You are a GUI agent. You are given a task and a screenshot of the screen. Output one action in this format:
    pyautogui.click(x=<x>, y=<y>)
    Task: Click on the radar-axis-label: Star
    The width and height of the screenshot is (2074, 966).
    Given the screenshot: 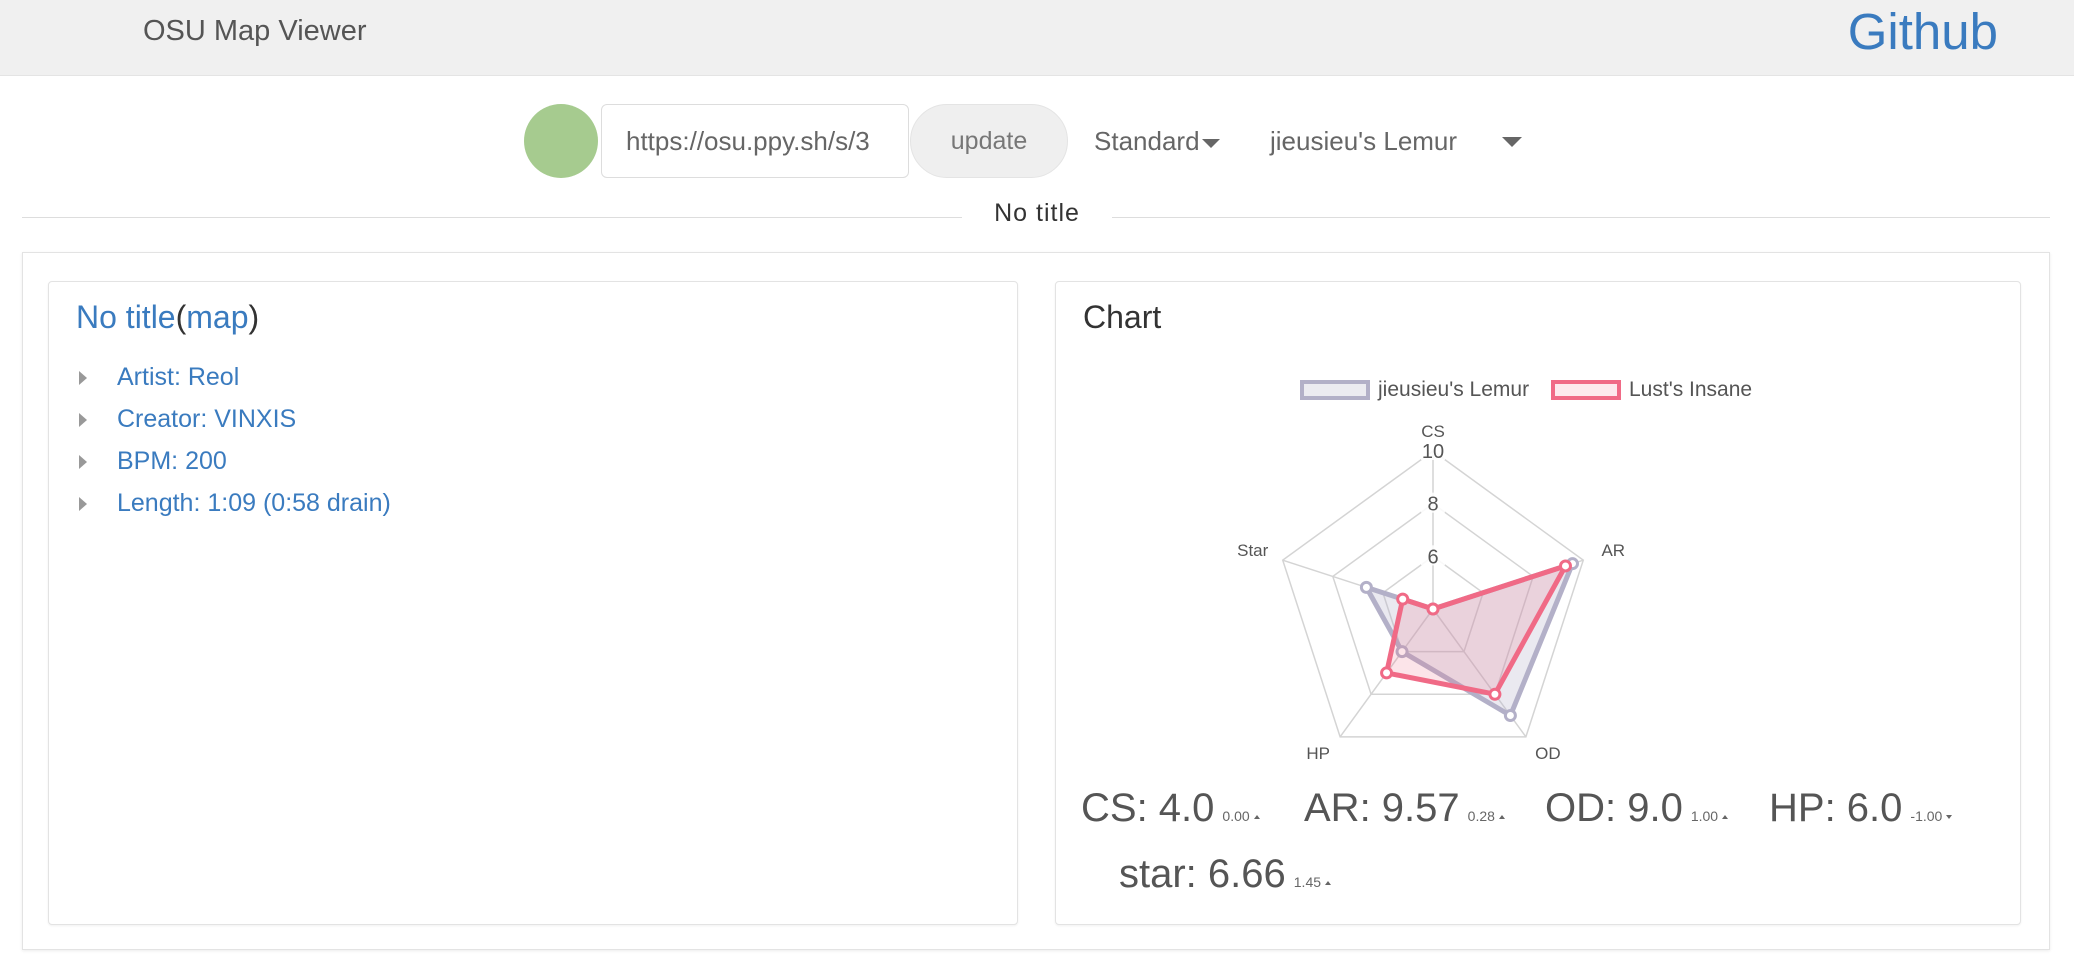 What is the action you would take?
    pyautogui.click(x=1253, y=550)
    